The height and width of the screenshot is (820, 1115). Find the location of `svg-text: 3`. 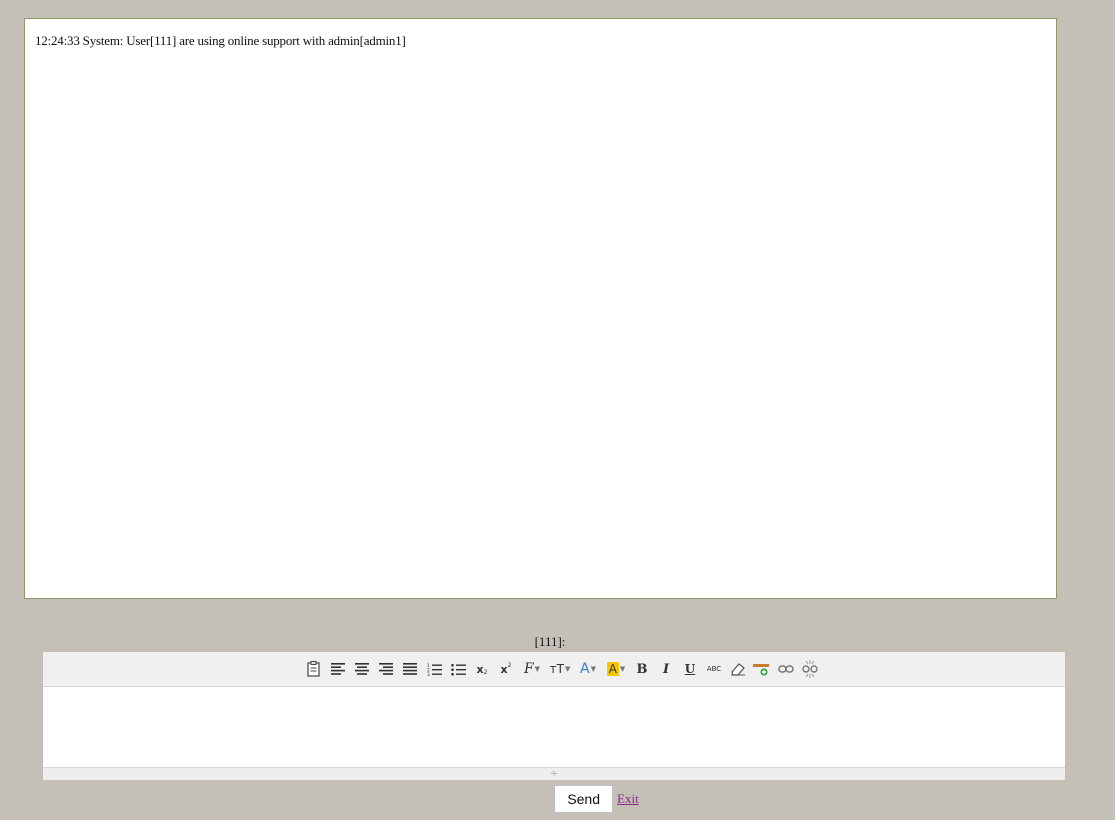

svg-text: 3 is located at coordinates (428, 674).